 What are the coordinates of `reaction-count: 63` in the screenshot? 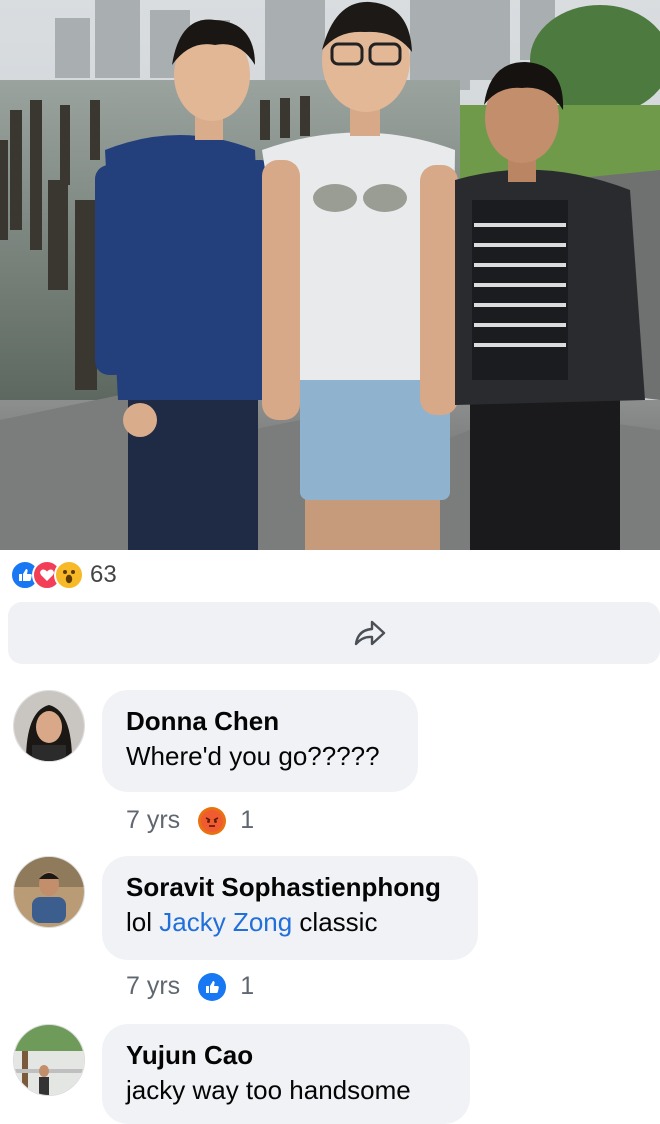 It's located at (103, 574).